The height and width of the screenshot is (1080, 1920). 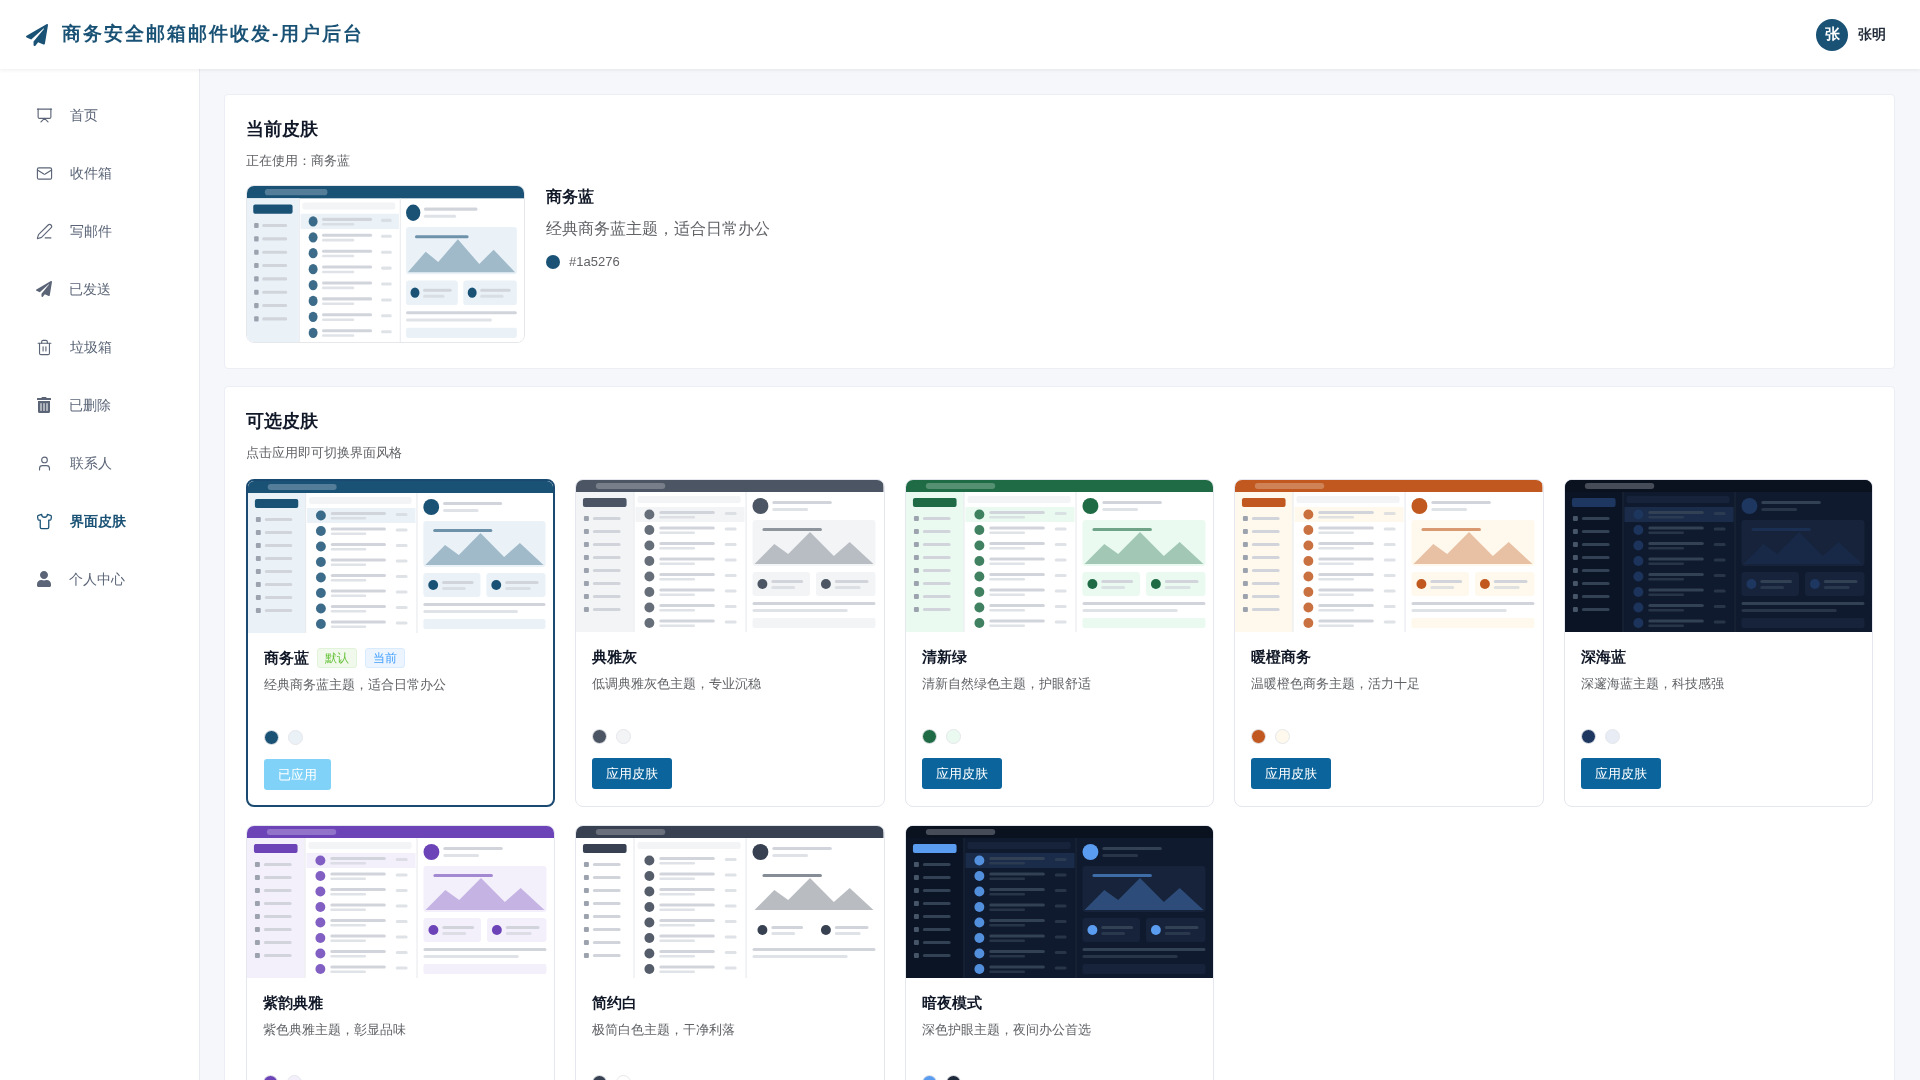 What do you see at coordinates (1059, 952) in the screenshot?
I see `skin-card: 暗夜模式 深色护眼主题，夜间办公首选` at bounding box center [1059, 952].